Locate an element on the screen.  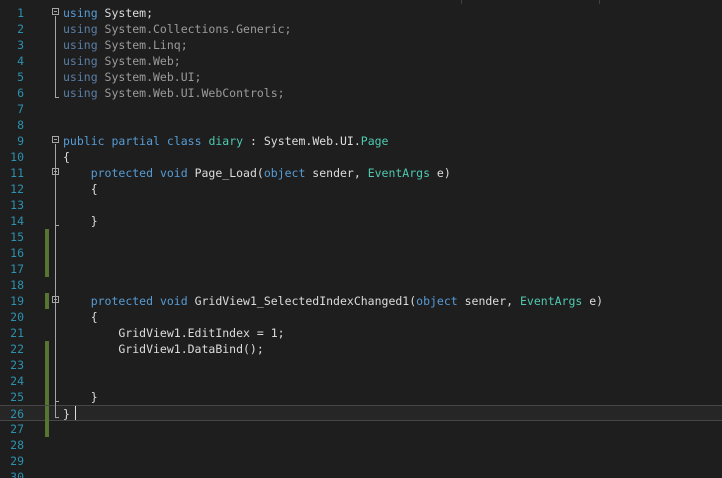
code-line: 18 is located at coordinates (361, 285).